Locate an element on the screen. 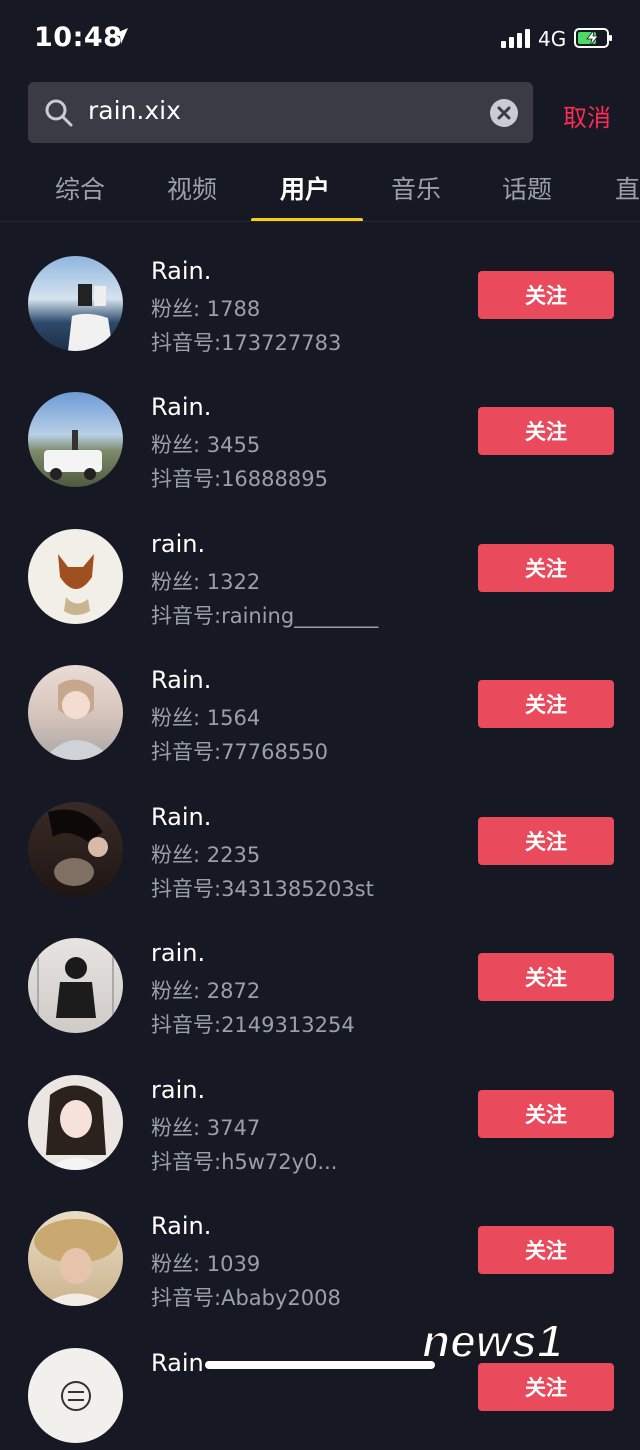 The image size is (640, 1450). tab-music: 音乐 is located at coordinates (416, 188).